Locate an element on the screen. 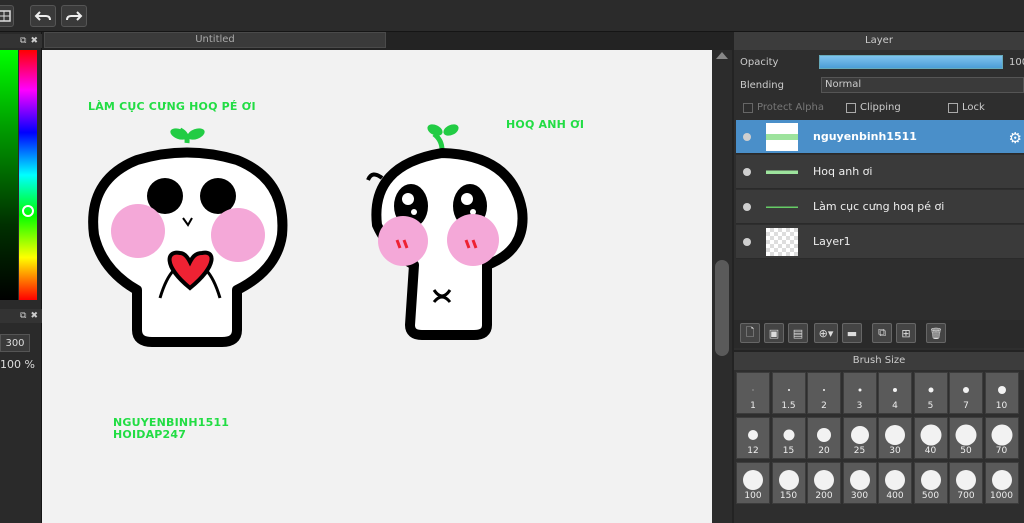  brush-size-label: 30 is located at coordinates (895, 451).